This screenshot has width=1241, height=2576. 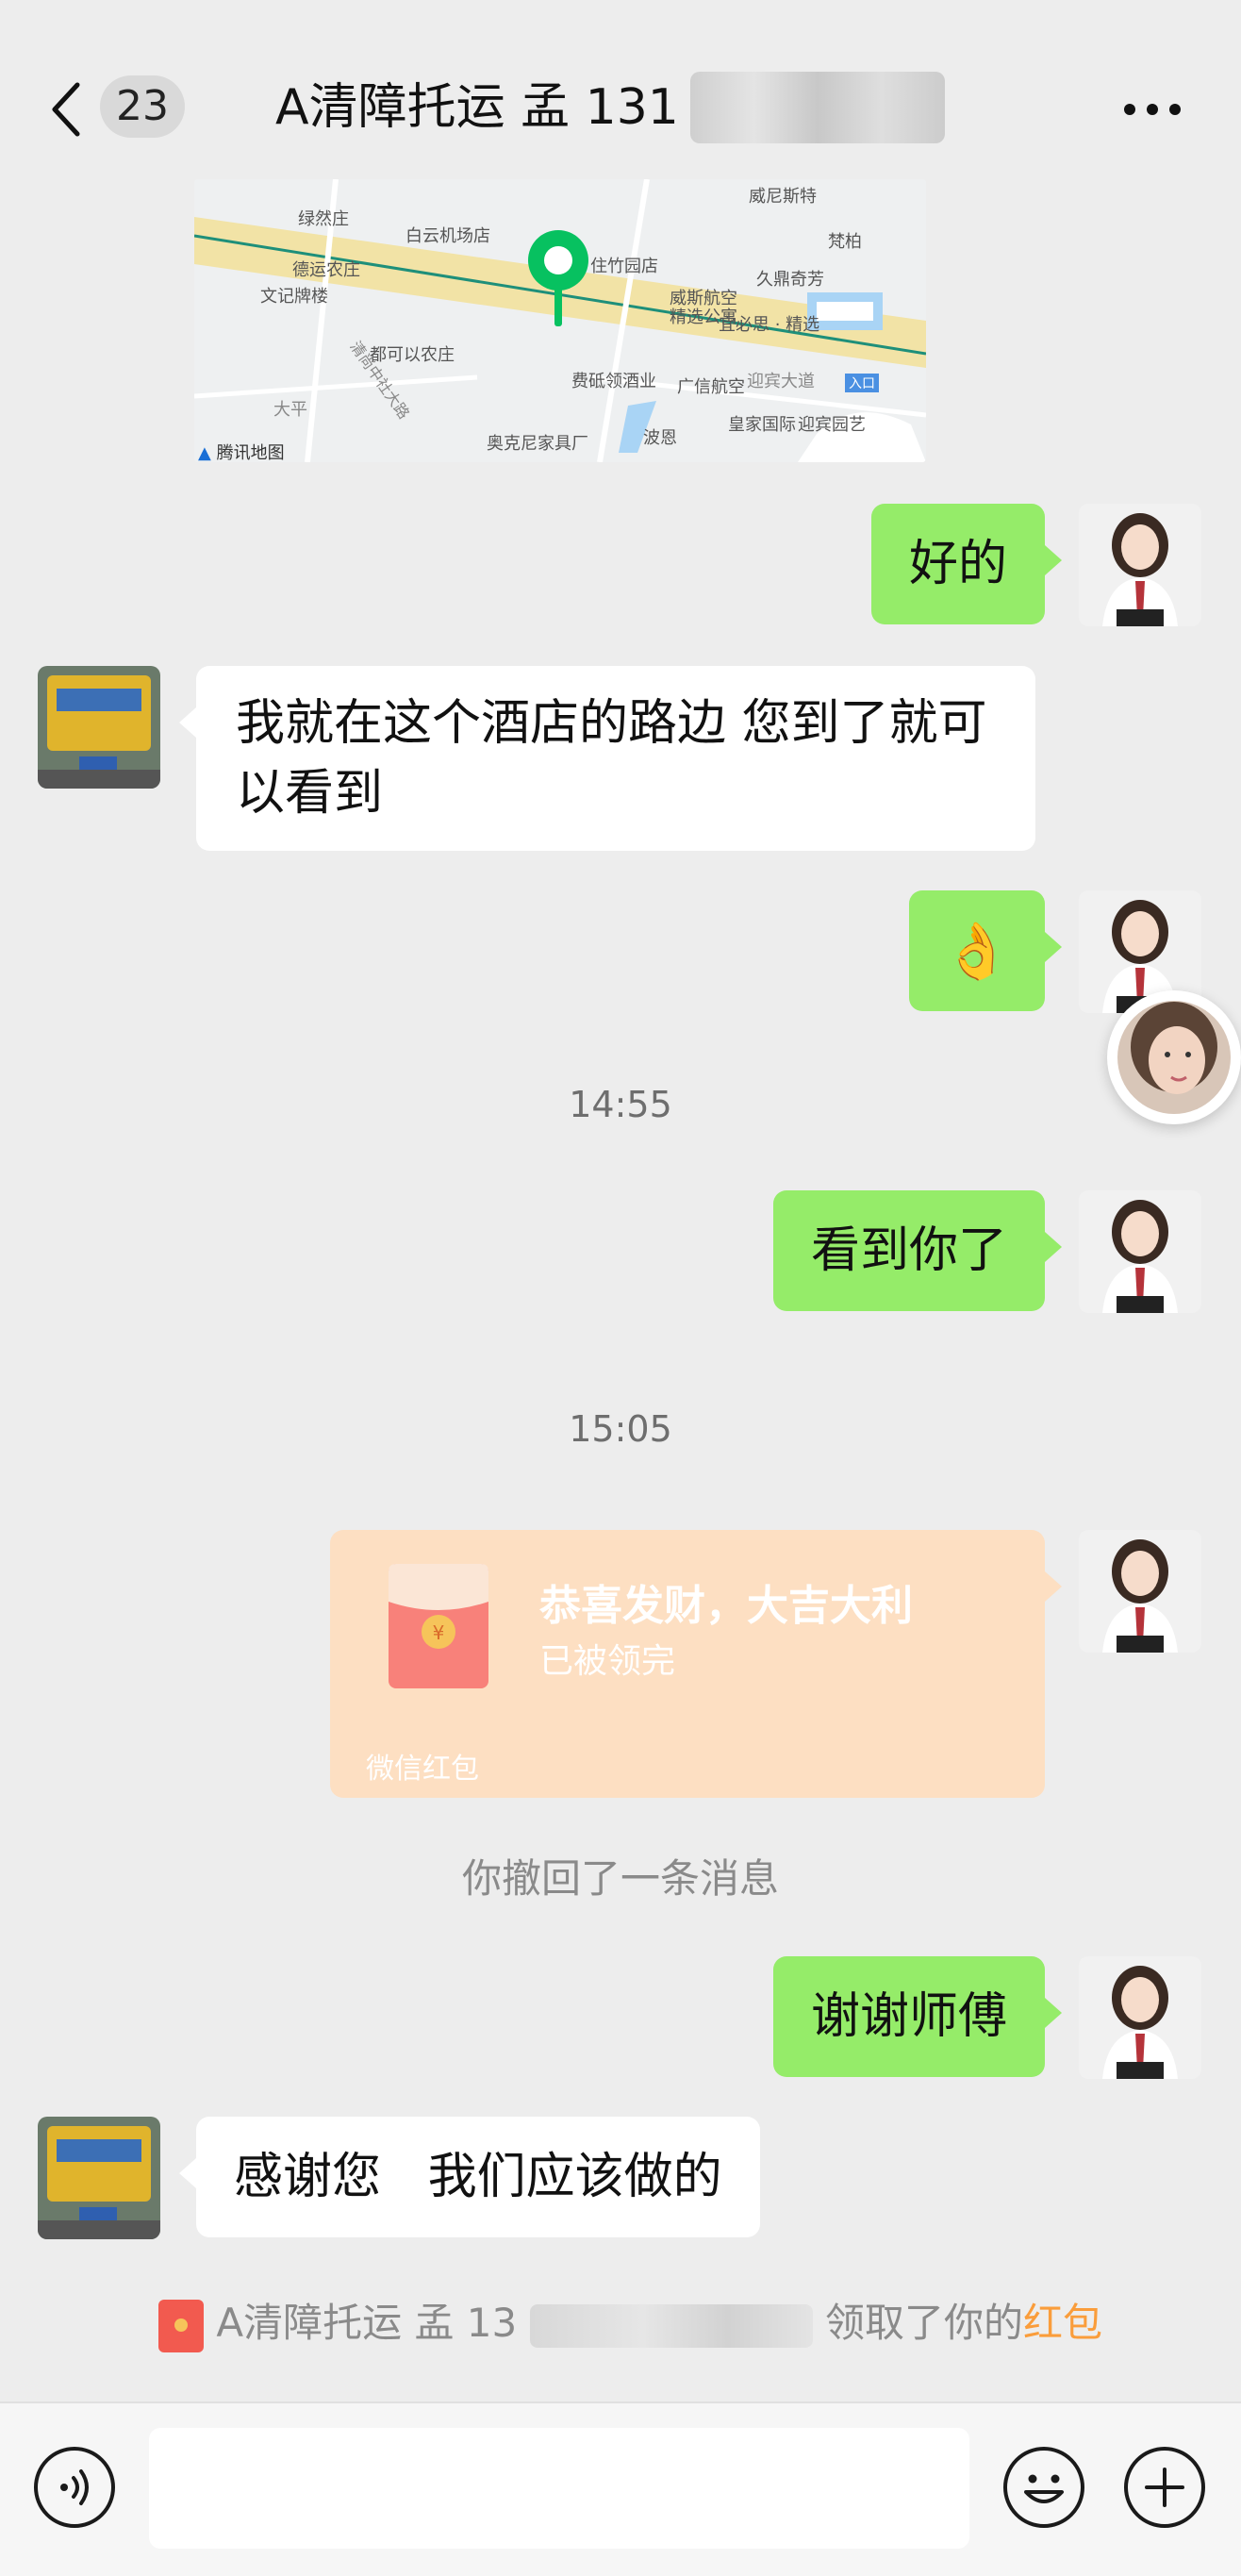 What do you see at coordinates (845, 242) in the screenshot?
I see `map-label: 梵柏` at bounding box center [845, 242].